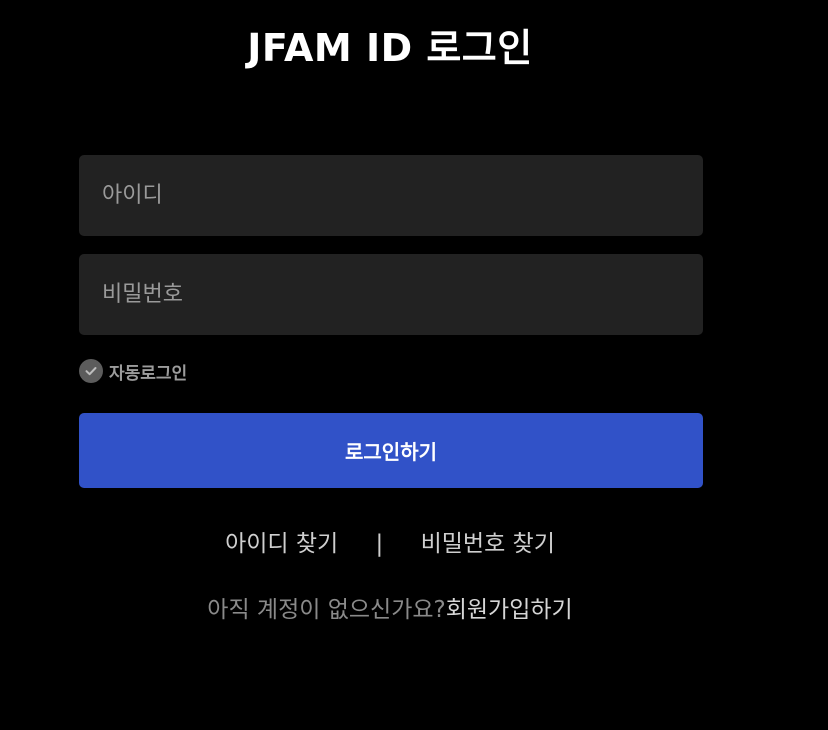  I want to click on find-id-link: 아이디 찾기, so click(281, 544).